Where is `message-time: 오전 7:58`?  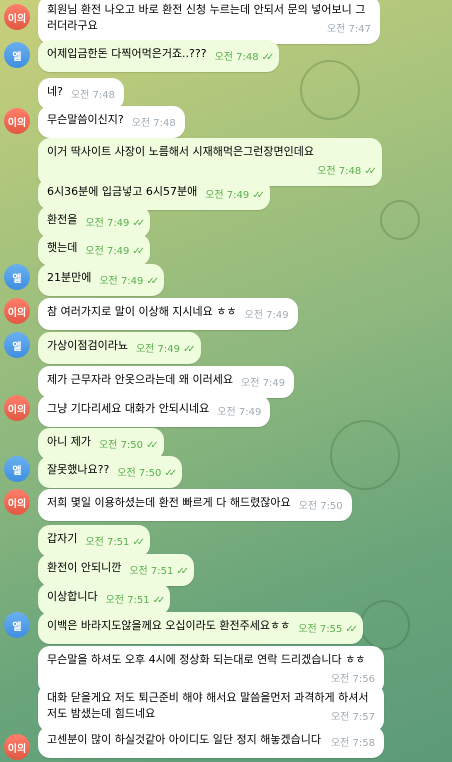 message-time: 오전 7:58 is located at coordinates (352, 743).